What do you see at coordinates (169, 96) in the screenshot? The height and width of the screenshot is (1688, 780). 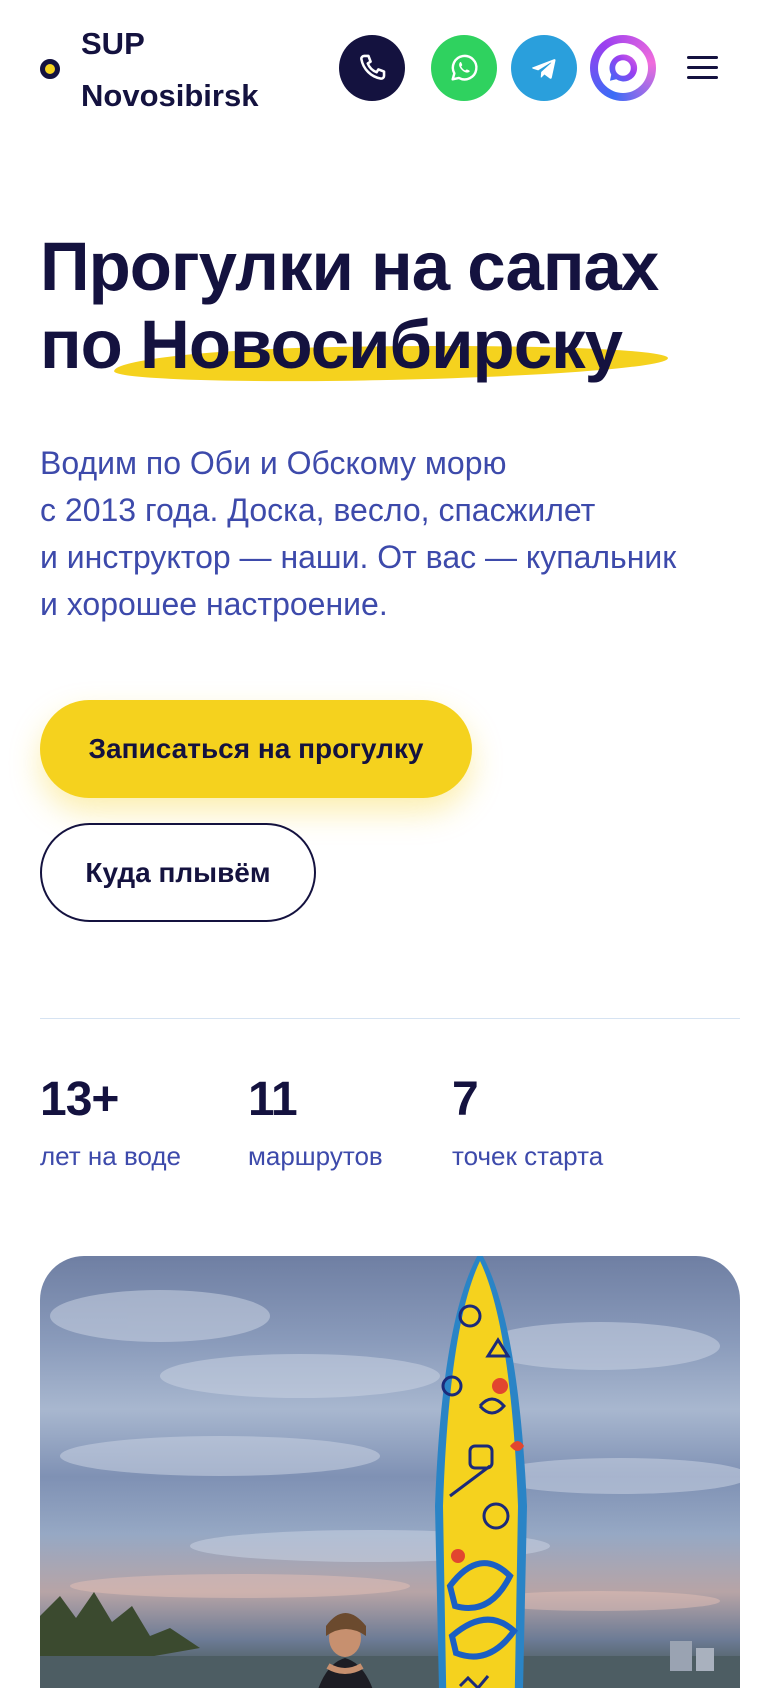 I see `logo-line-2: Novosibirsk` at bounding box center [169, 96].